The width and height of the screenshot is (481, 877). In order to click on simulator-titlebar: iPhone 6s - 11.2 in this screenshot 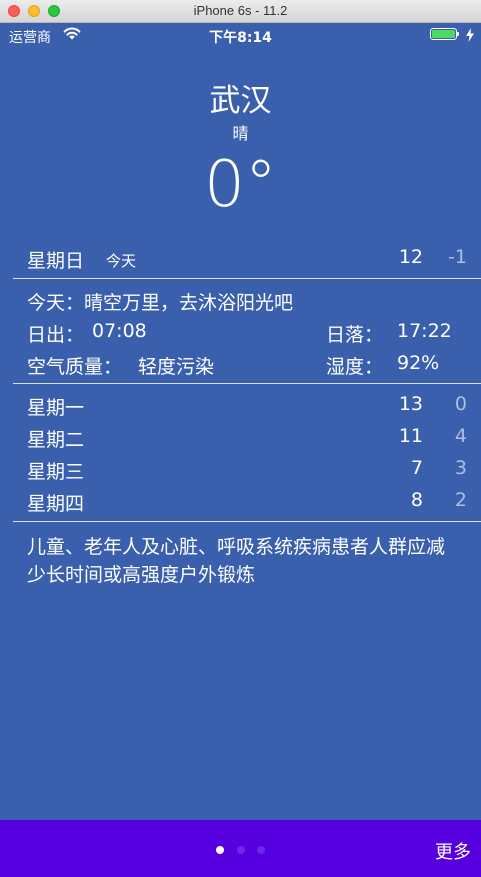, I will do `click(240, 11)`.